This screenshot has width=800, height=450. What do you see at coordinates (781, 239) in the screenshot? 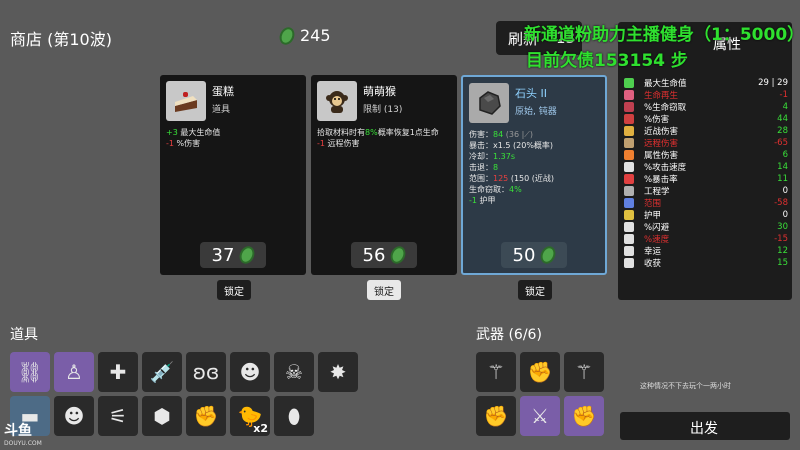
I see `stat-value: -15` at bounding box center [781, 239].